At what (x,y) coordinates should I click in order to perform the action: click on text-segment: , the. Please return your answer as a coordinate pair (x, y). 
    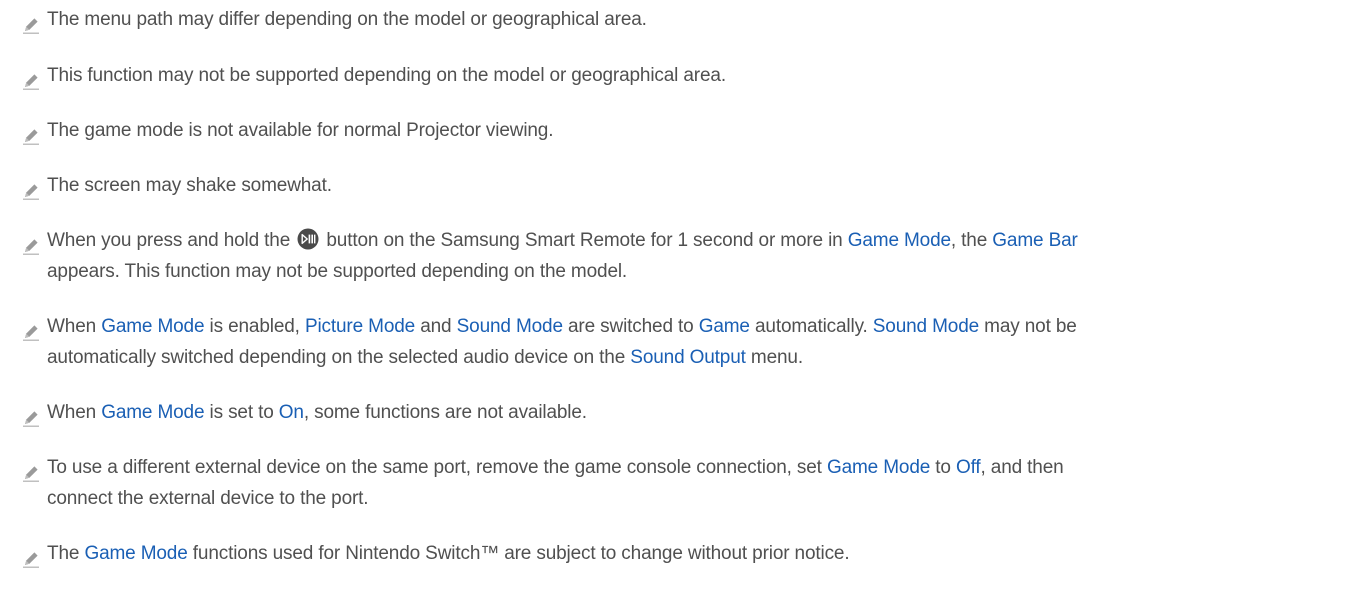
    Looking at the image, I should click on (969, 240).